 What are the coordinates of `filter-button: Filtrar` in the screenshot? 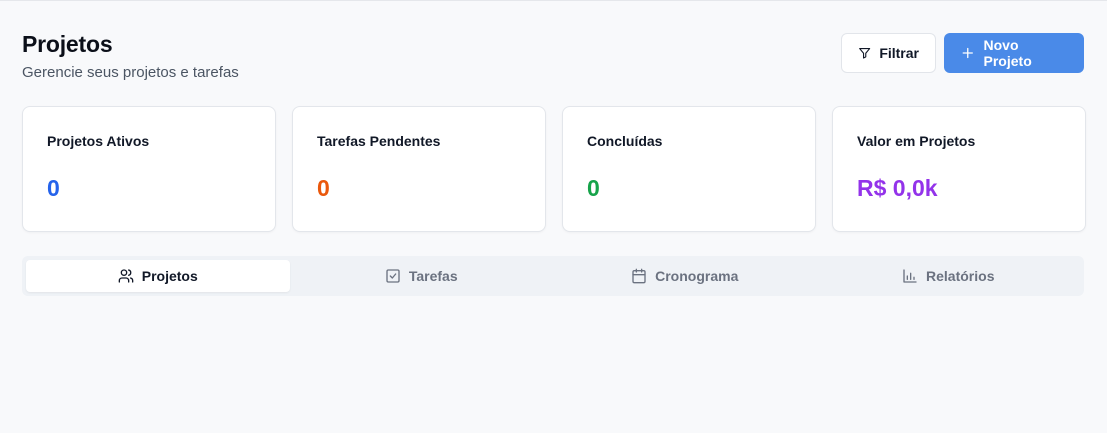 It's located at (888, 53).